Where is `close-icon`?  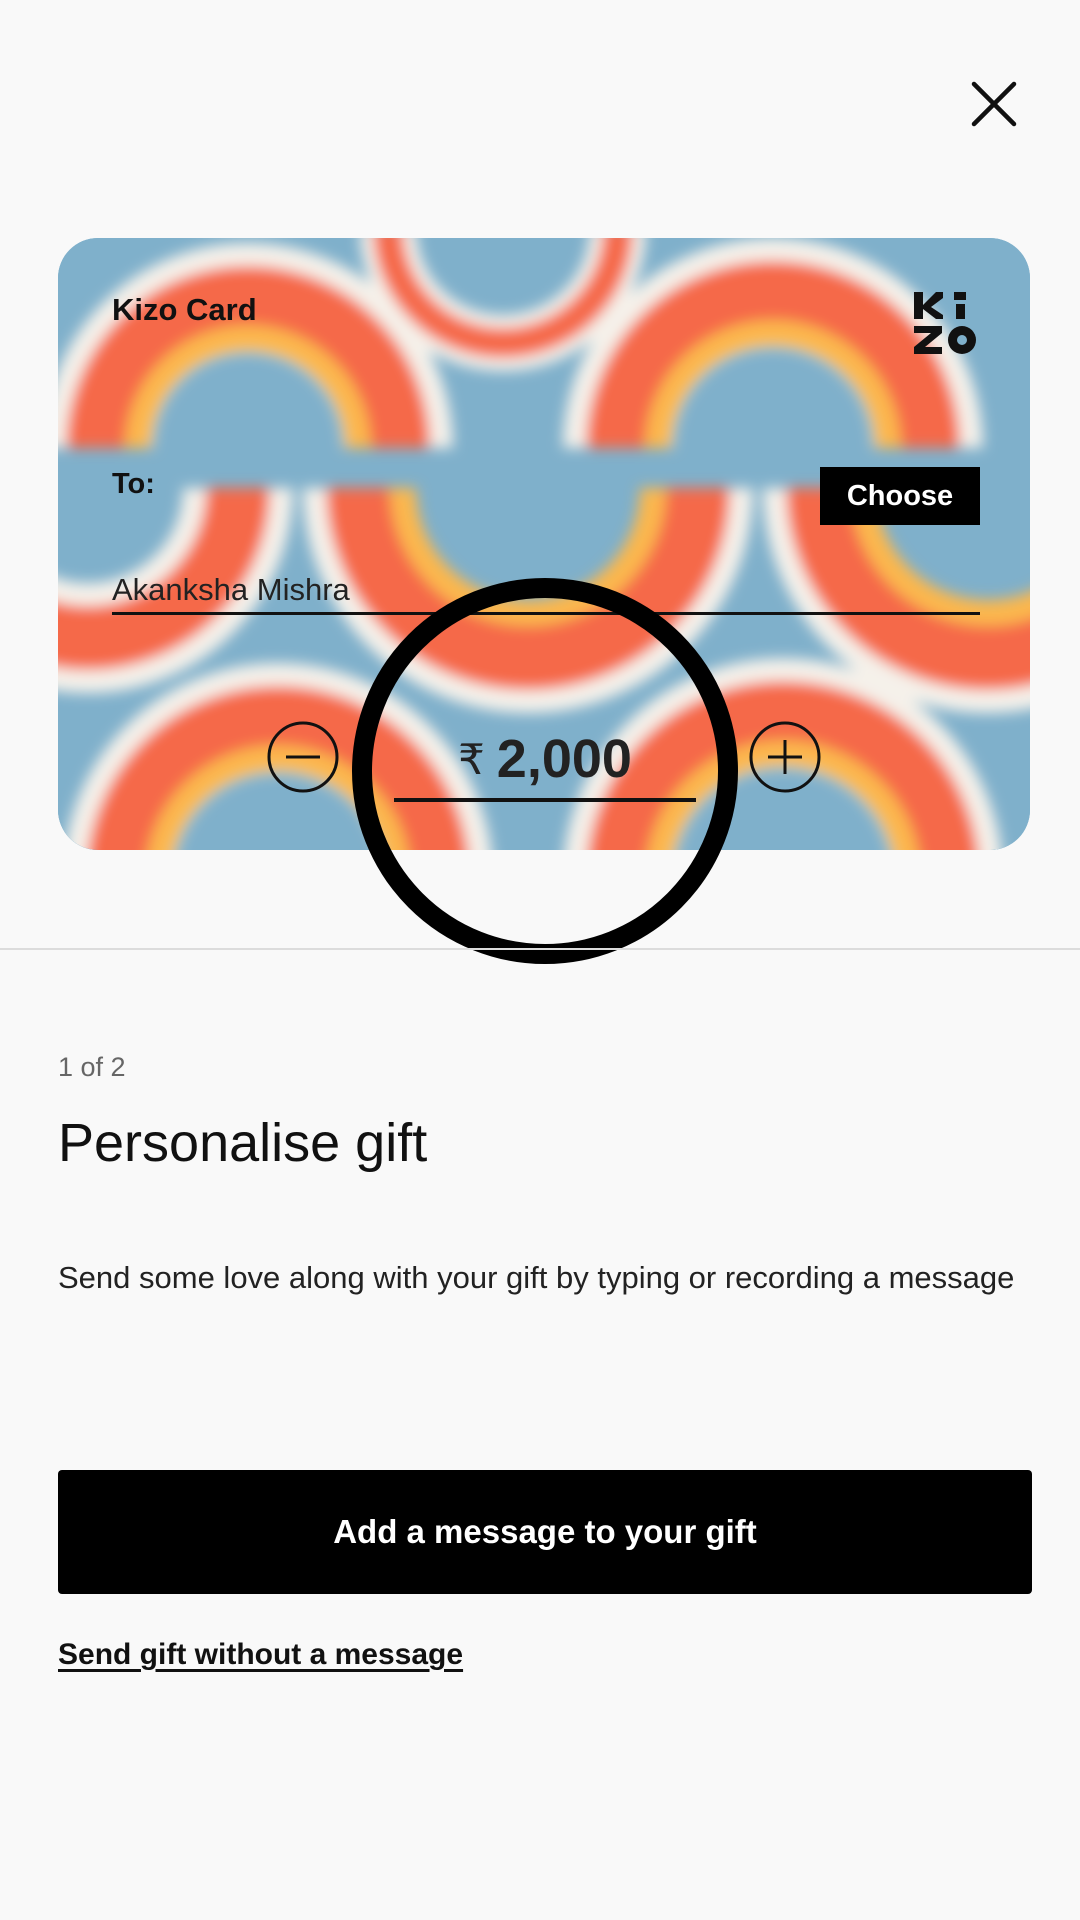
close-icon is located at coordinates (994, 104).